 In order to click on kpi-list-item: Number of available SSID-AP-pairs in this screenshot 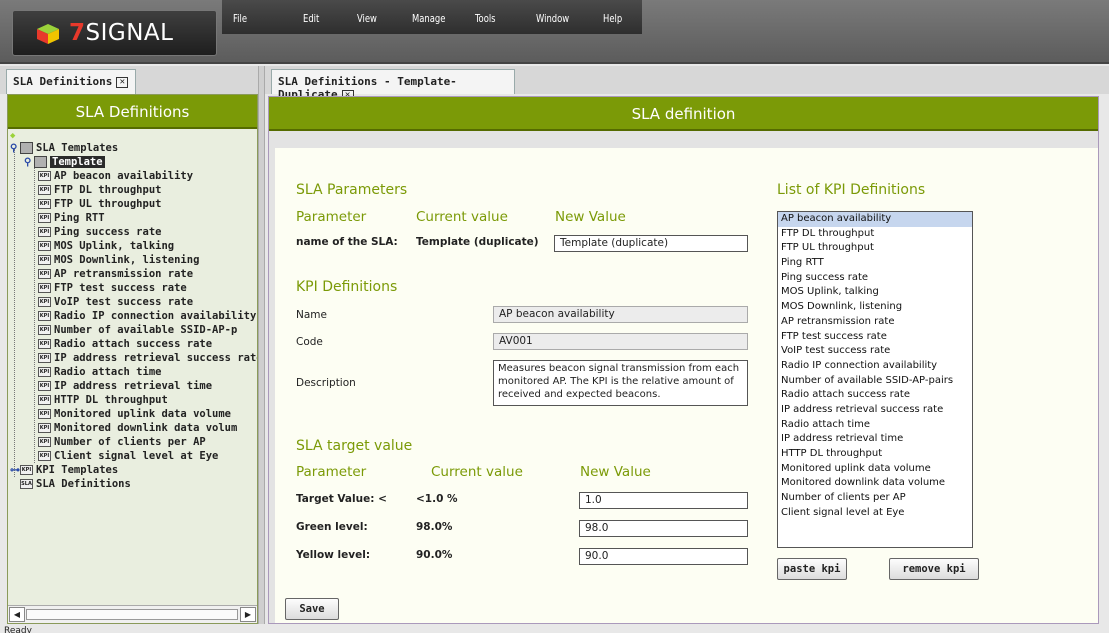, I will do `click(875, 381)`.